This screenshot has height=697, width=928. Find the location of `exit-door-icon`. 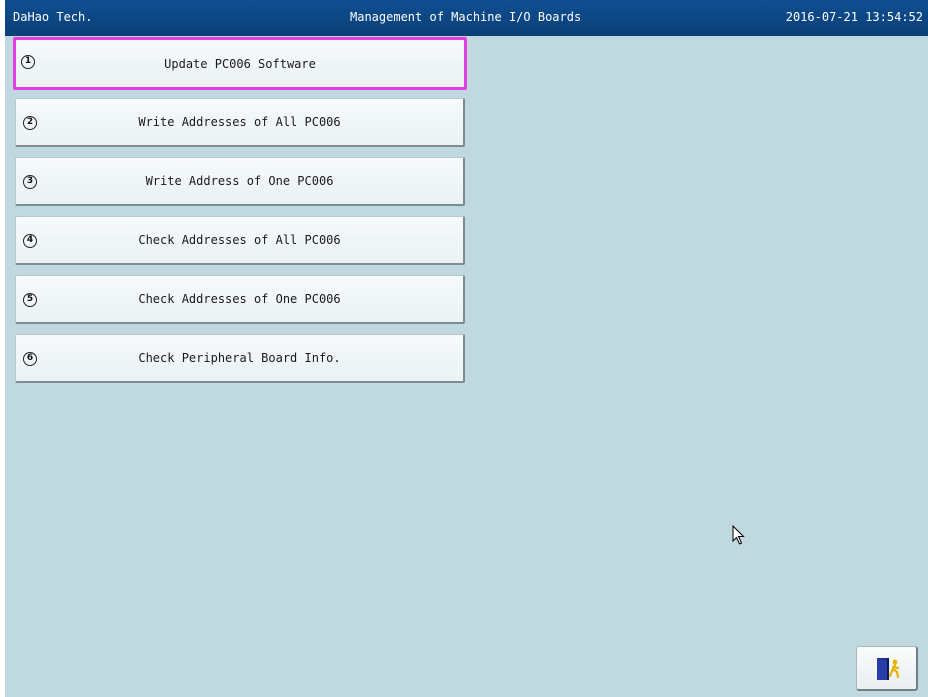

exit-door-icon is located at coordinates (888, 669).